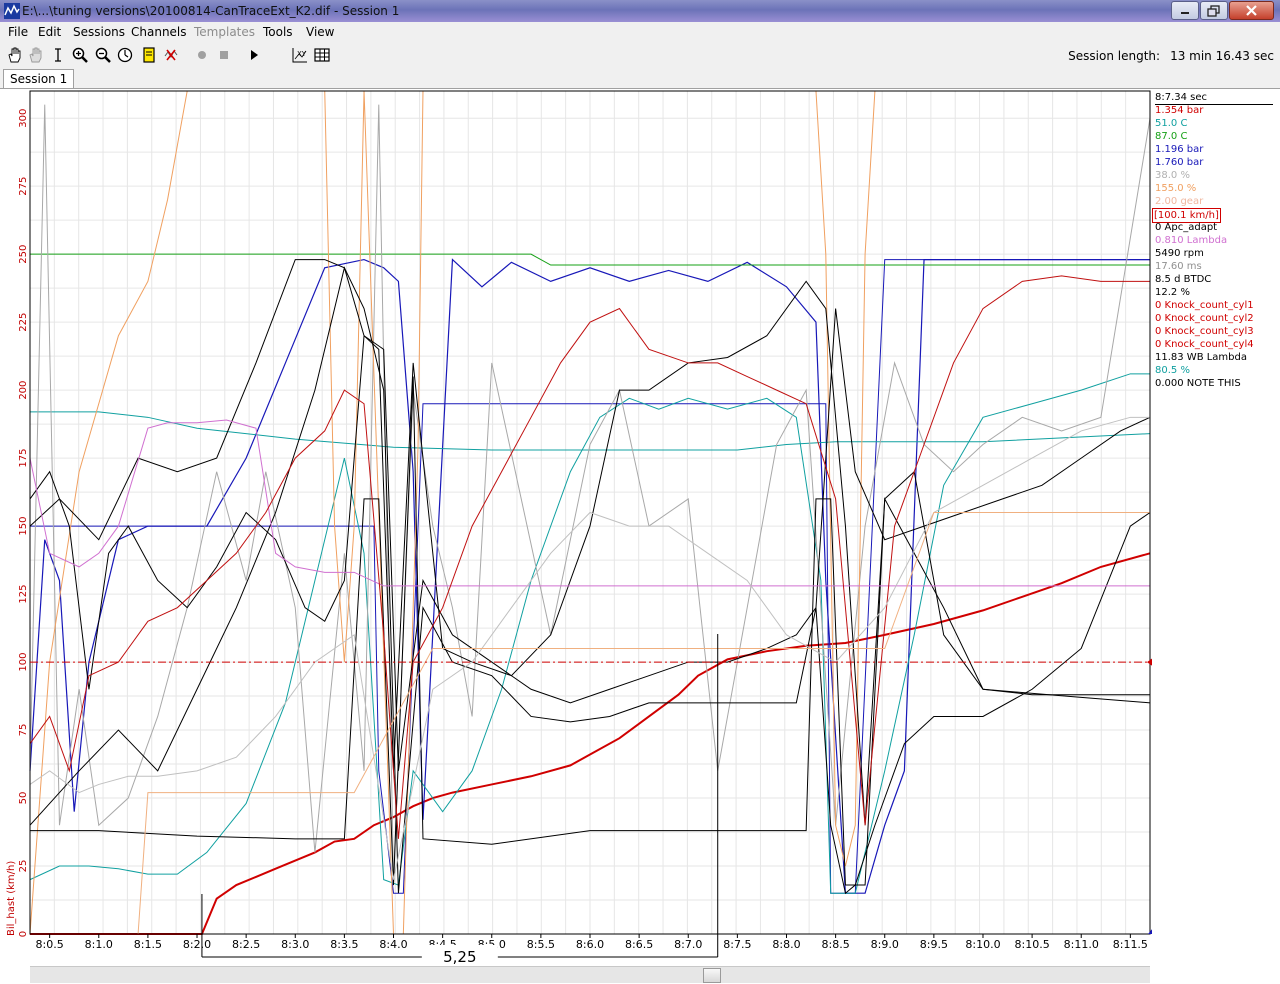 The height and width of the screenshot is (984, 1280). What do you see at coordinates (1179, 201) in the screenshot?
I see `legend-channel: 2.00 gear` at bounding box center [1179, 201].